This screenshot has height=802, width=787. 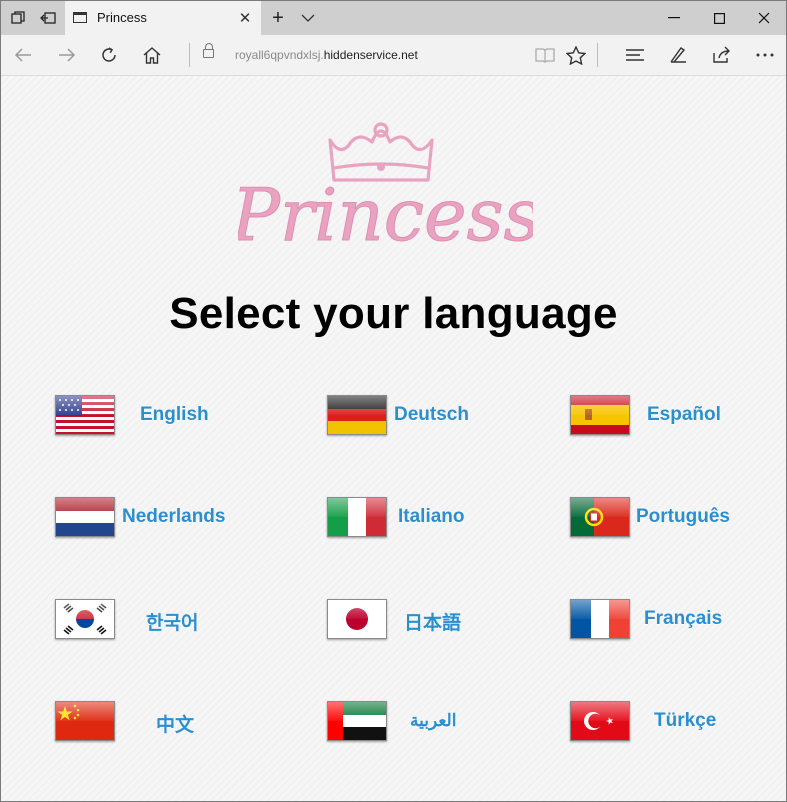 I want to click on language-option-deutsch: Deutsch, so click(x=427, y=417).